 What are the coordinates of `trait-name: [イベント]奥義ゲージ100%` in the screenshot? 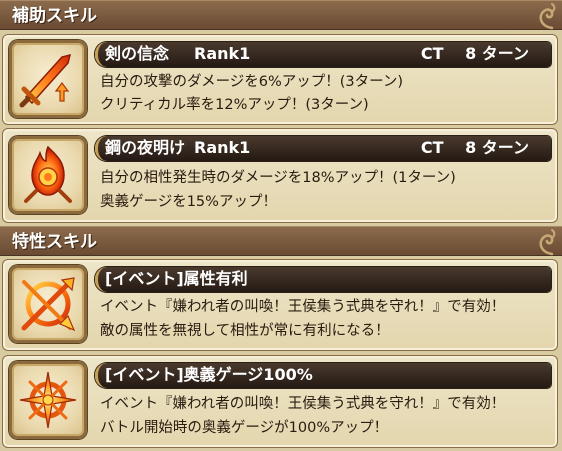 It's located at (209, 374).